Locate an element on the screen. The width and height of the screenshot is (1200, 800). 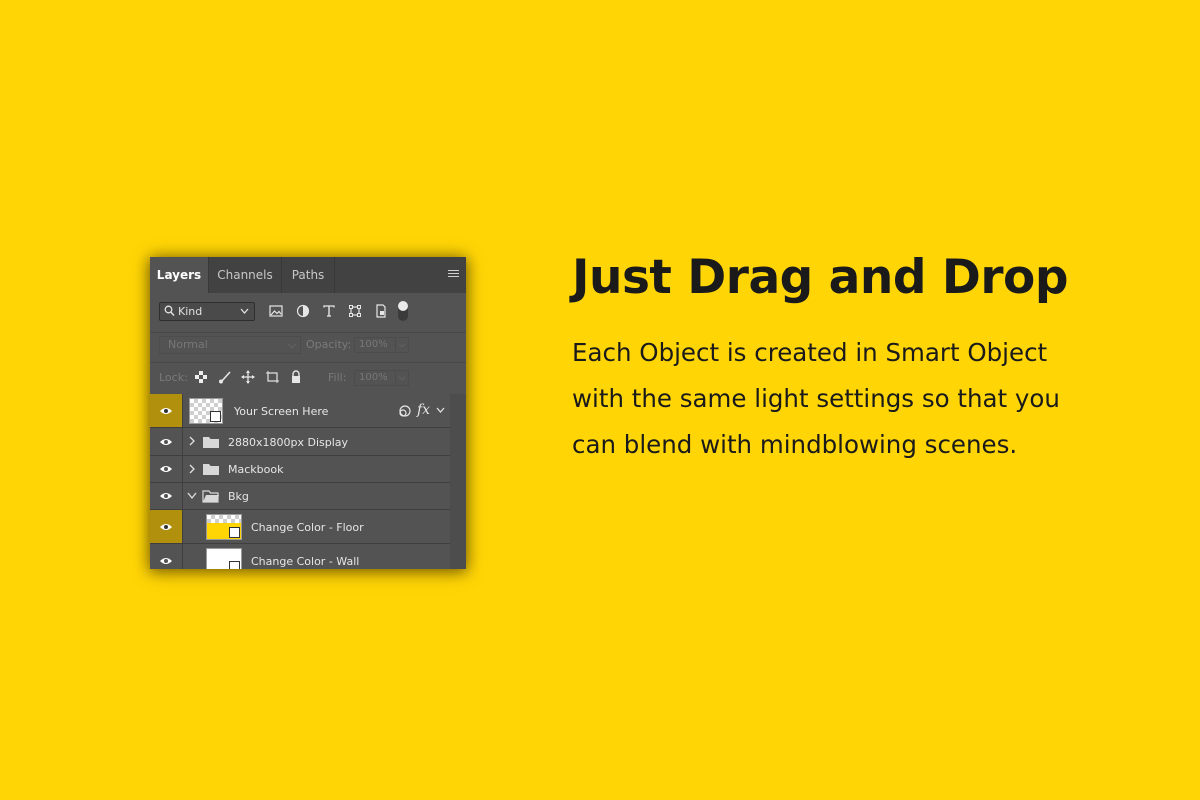
opacity-field: 100% is located at coordinates (375, 345).